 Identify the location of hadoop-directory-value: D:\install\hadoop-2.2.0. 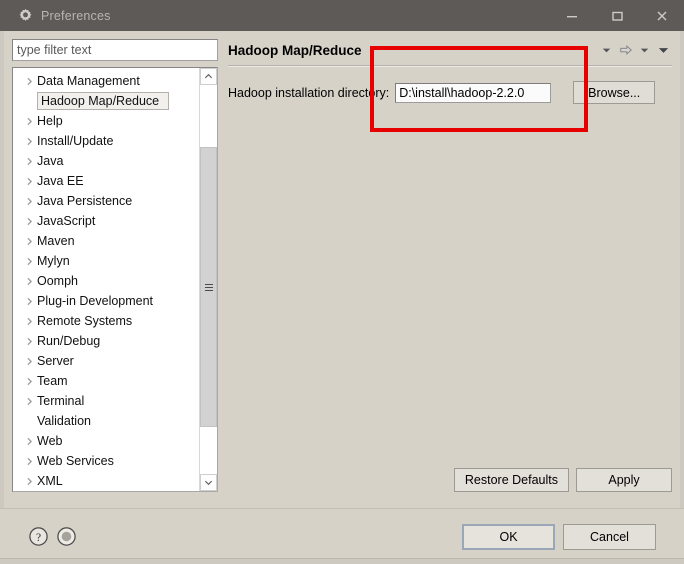
(462, 92).